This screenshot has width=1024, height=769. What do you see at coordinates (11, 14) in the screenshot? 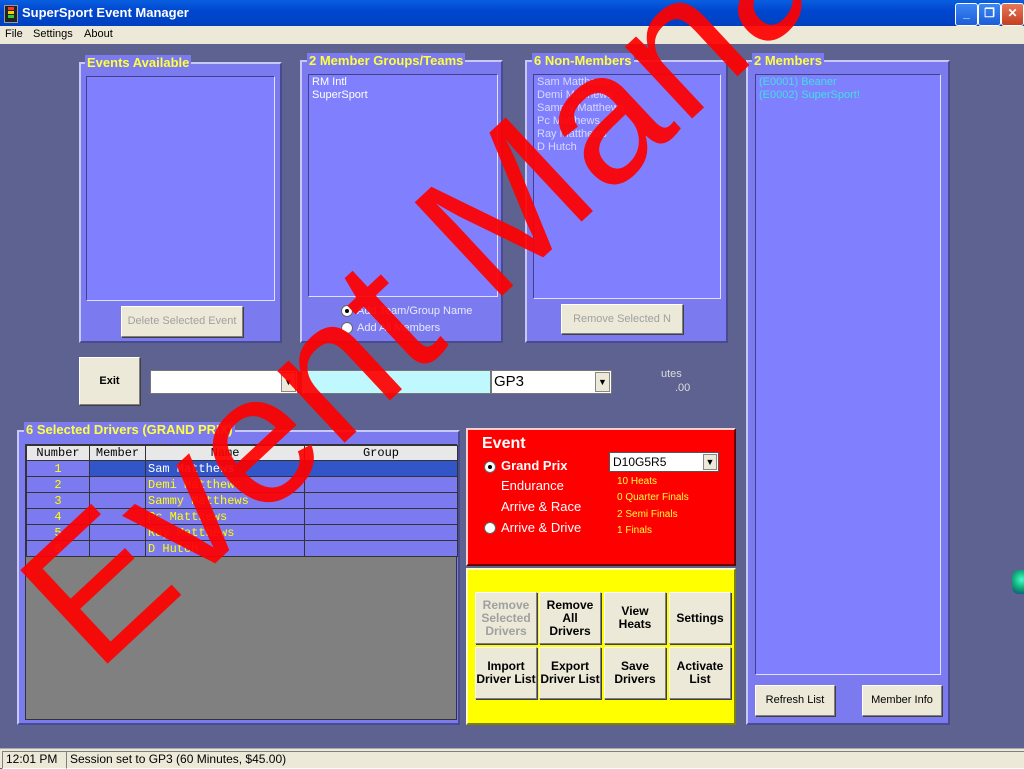
I see `traffic-light-icon` at bounding box center [11, 14].